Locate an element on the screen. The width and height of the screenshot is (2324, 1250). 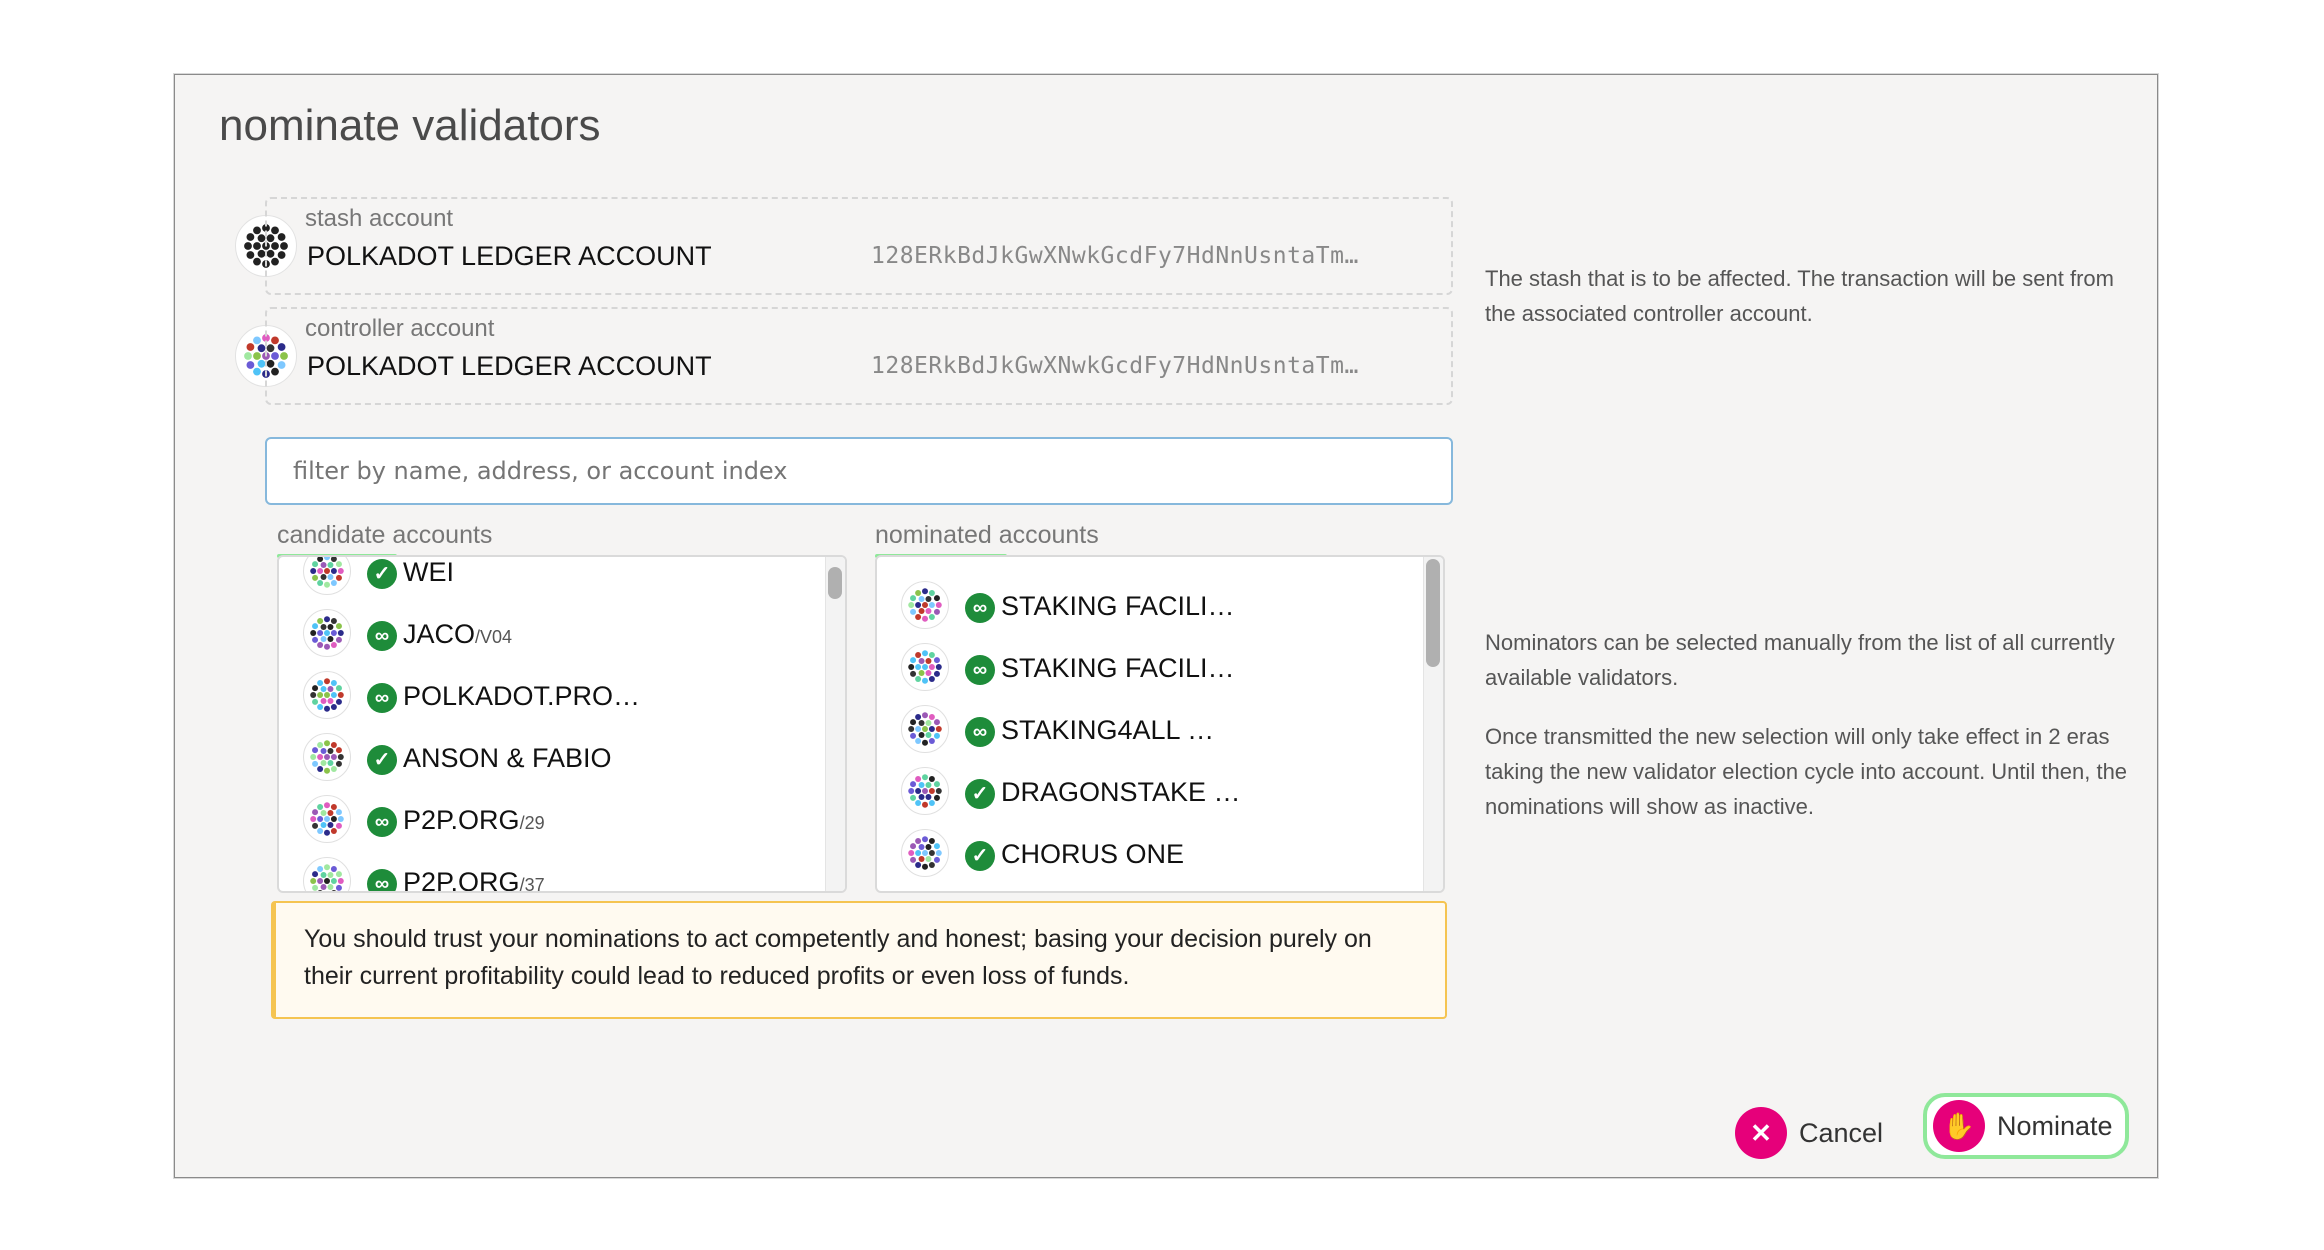
candidate-row: ∞ JACO/V04 is located at coordinates (562, 634).